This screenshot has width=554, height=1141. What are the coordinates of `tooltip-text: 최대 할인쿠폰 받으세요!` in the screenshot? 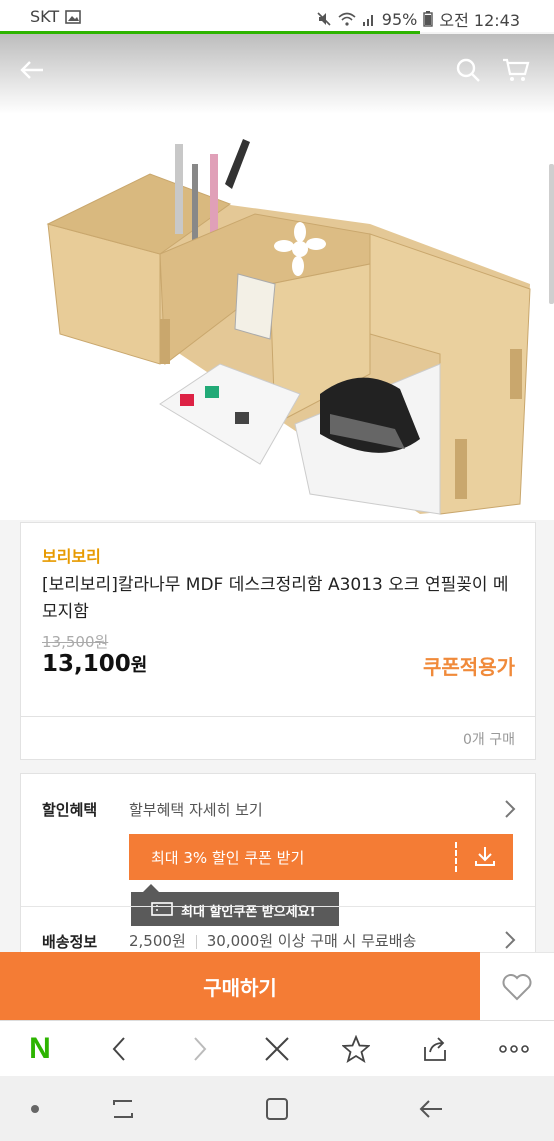 It's located at (248, 912).